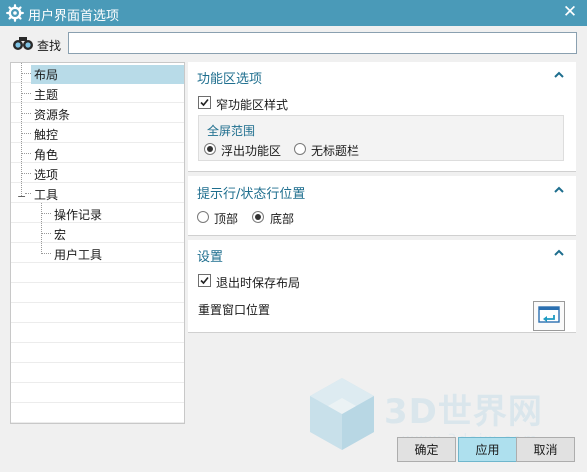 Image resolution: width=587 pixels, height=472 pixels. What do you see at coordinates (97, 133) in the screenshot?
I see `tree-item-touch: 触控` at bounding box center [97, 133].